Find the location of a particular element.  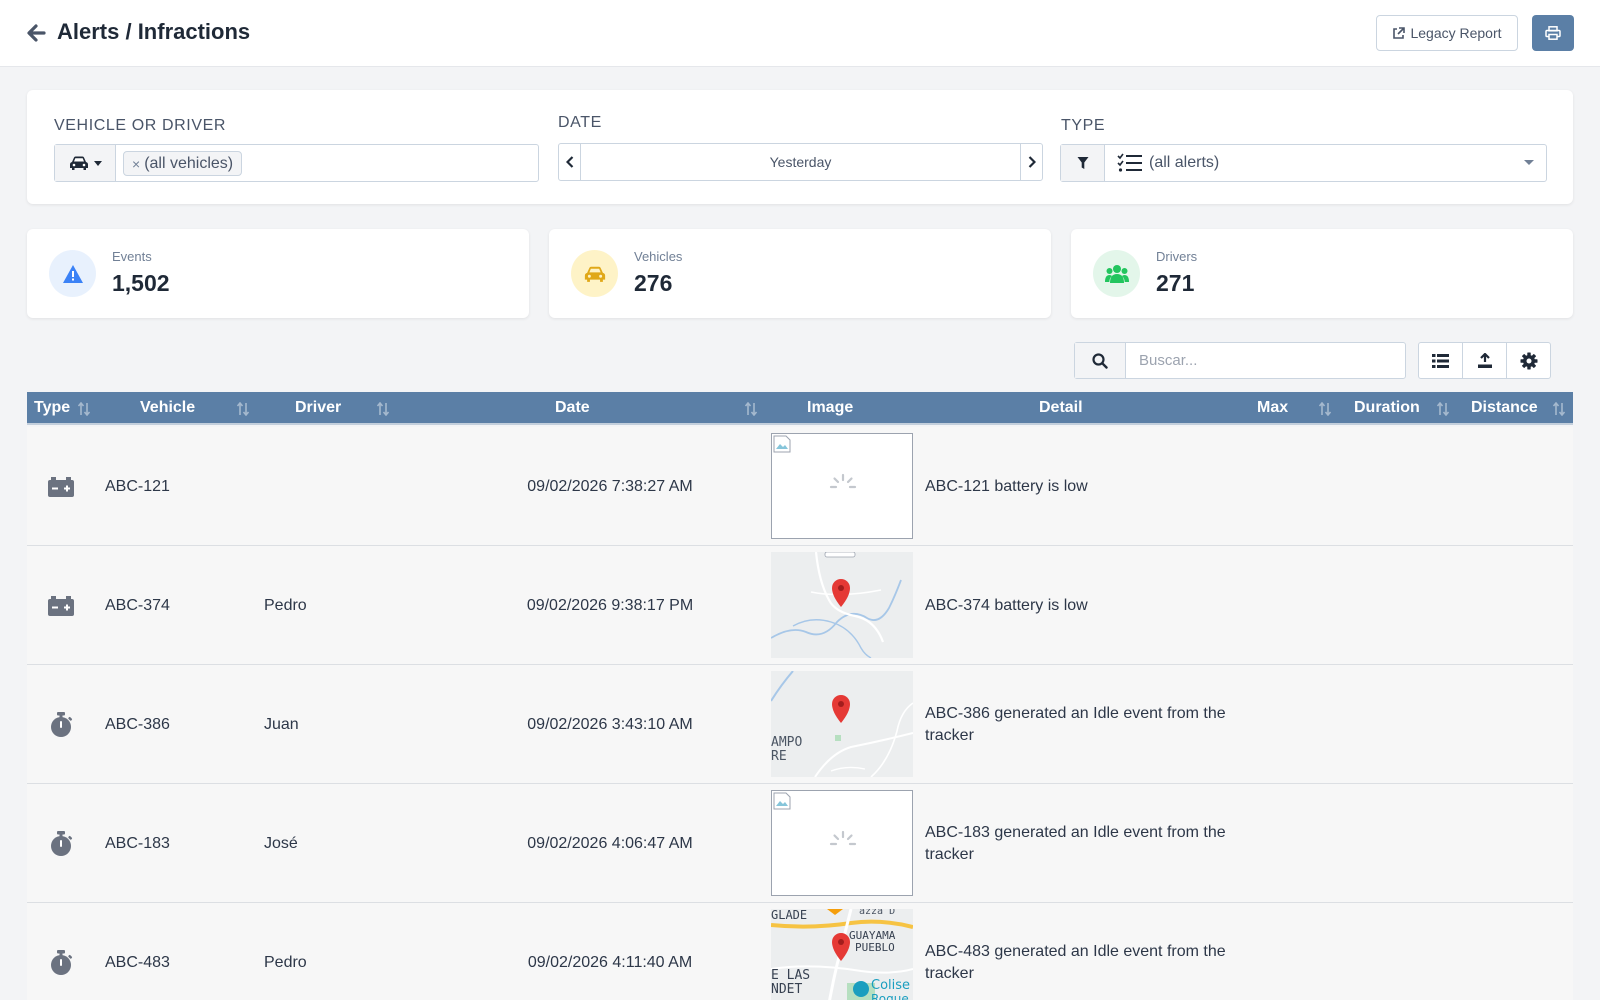

column-header-type: Type is located at coordinates (52, 407).